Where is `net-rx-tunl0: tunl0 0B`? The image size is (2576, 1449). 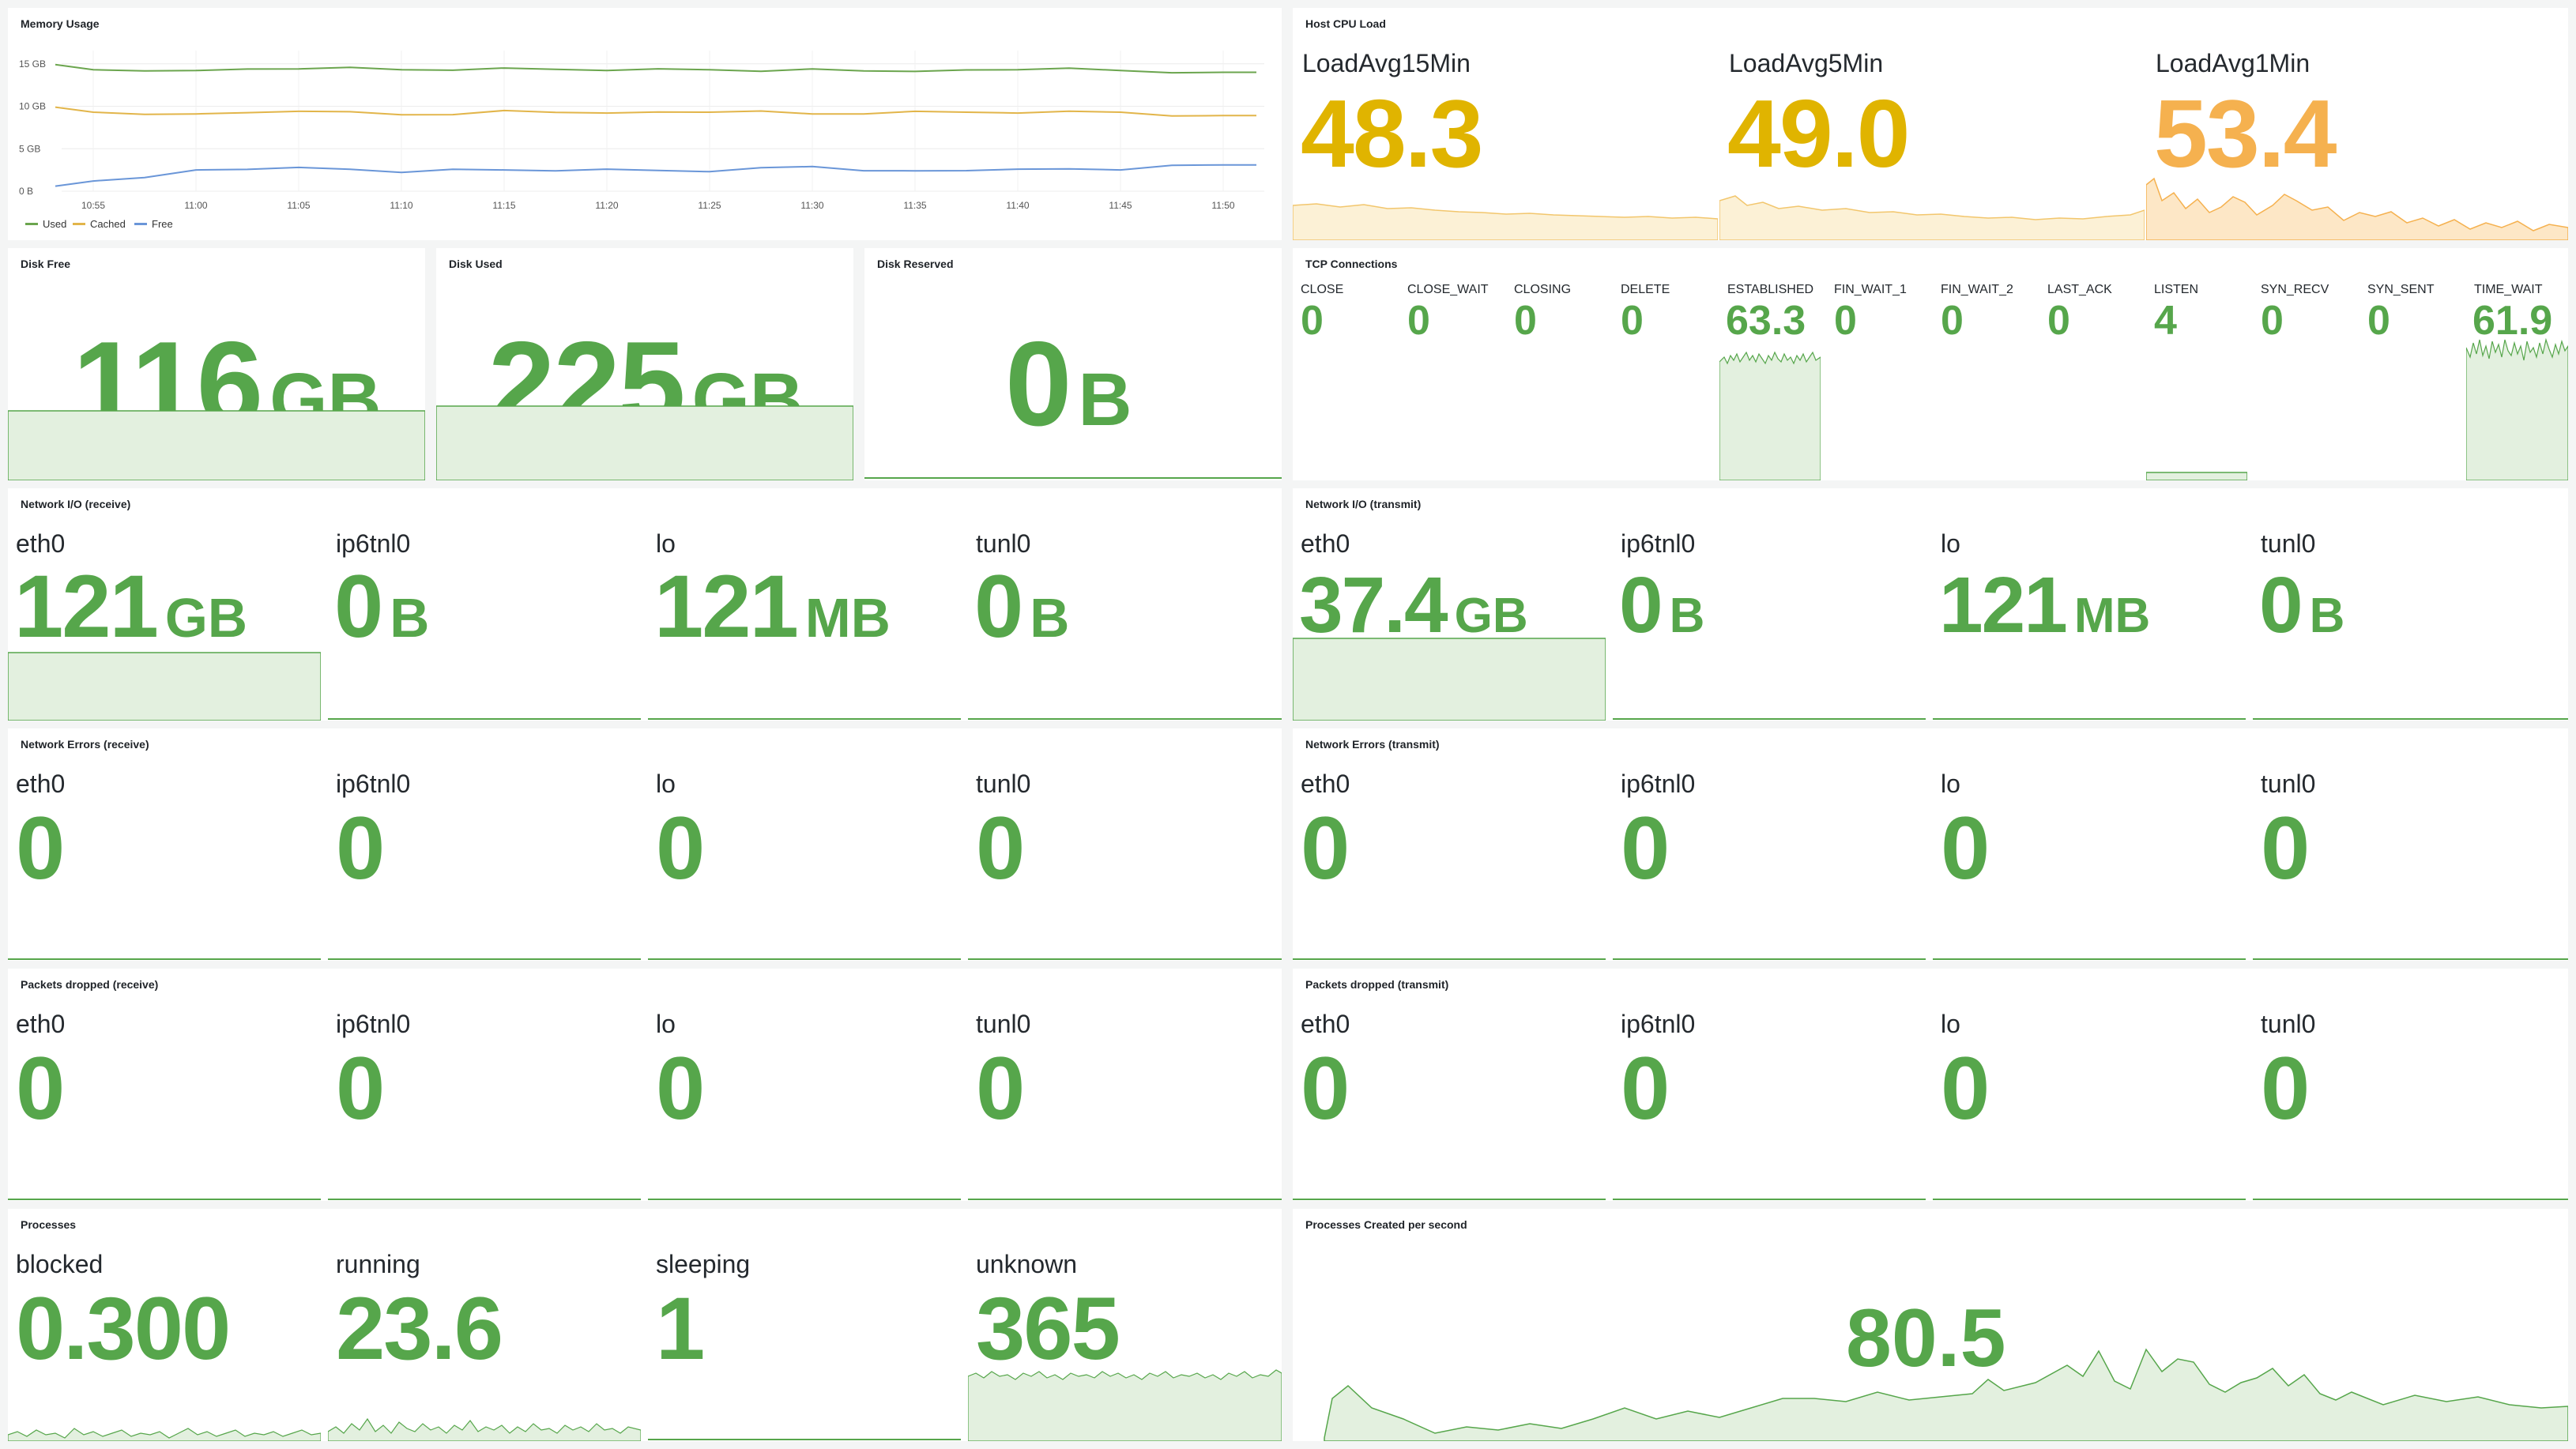
net-rx-tunl0: tunl0 0B is located at coordinates (1125, 619).